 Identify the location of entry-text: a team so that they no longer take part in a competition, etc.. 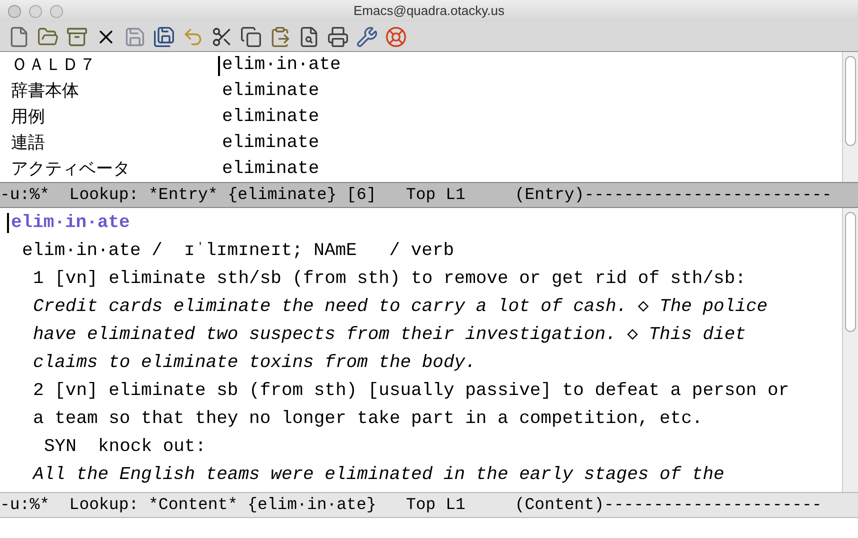
(368, 419).